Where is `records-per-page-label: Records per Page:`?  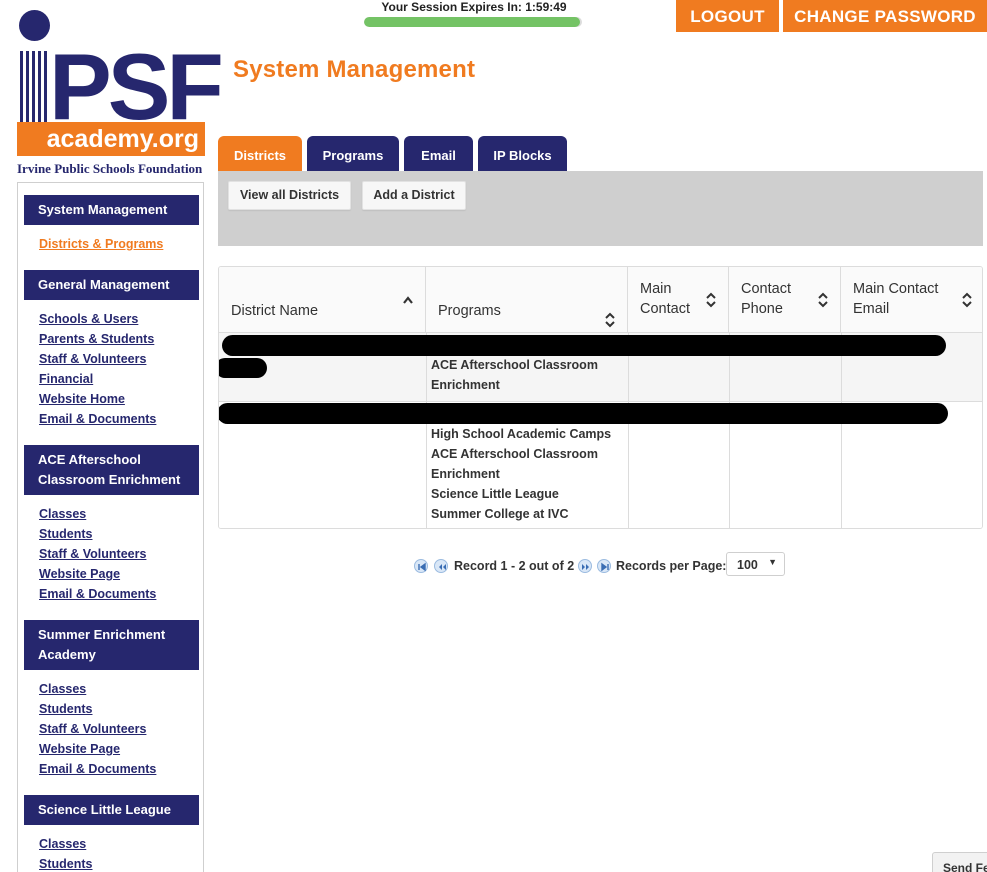
records-per-page-label: Records per Page: is located at coordinates (671, 566).